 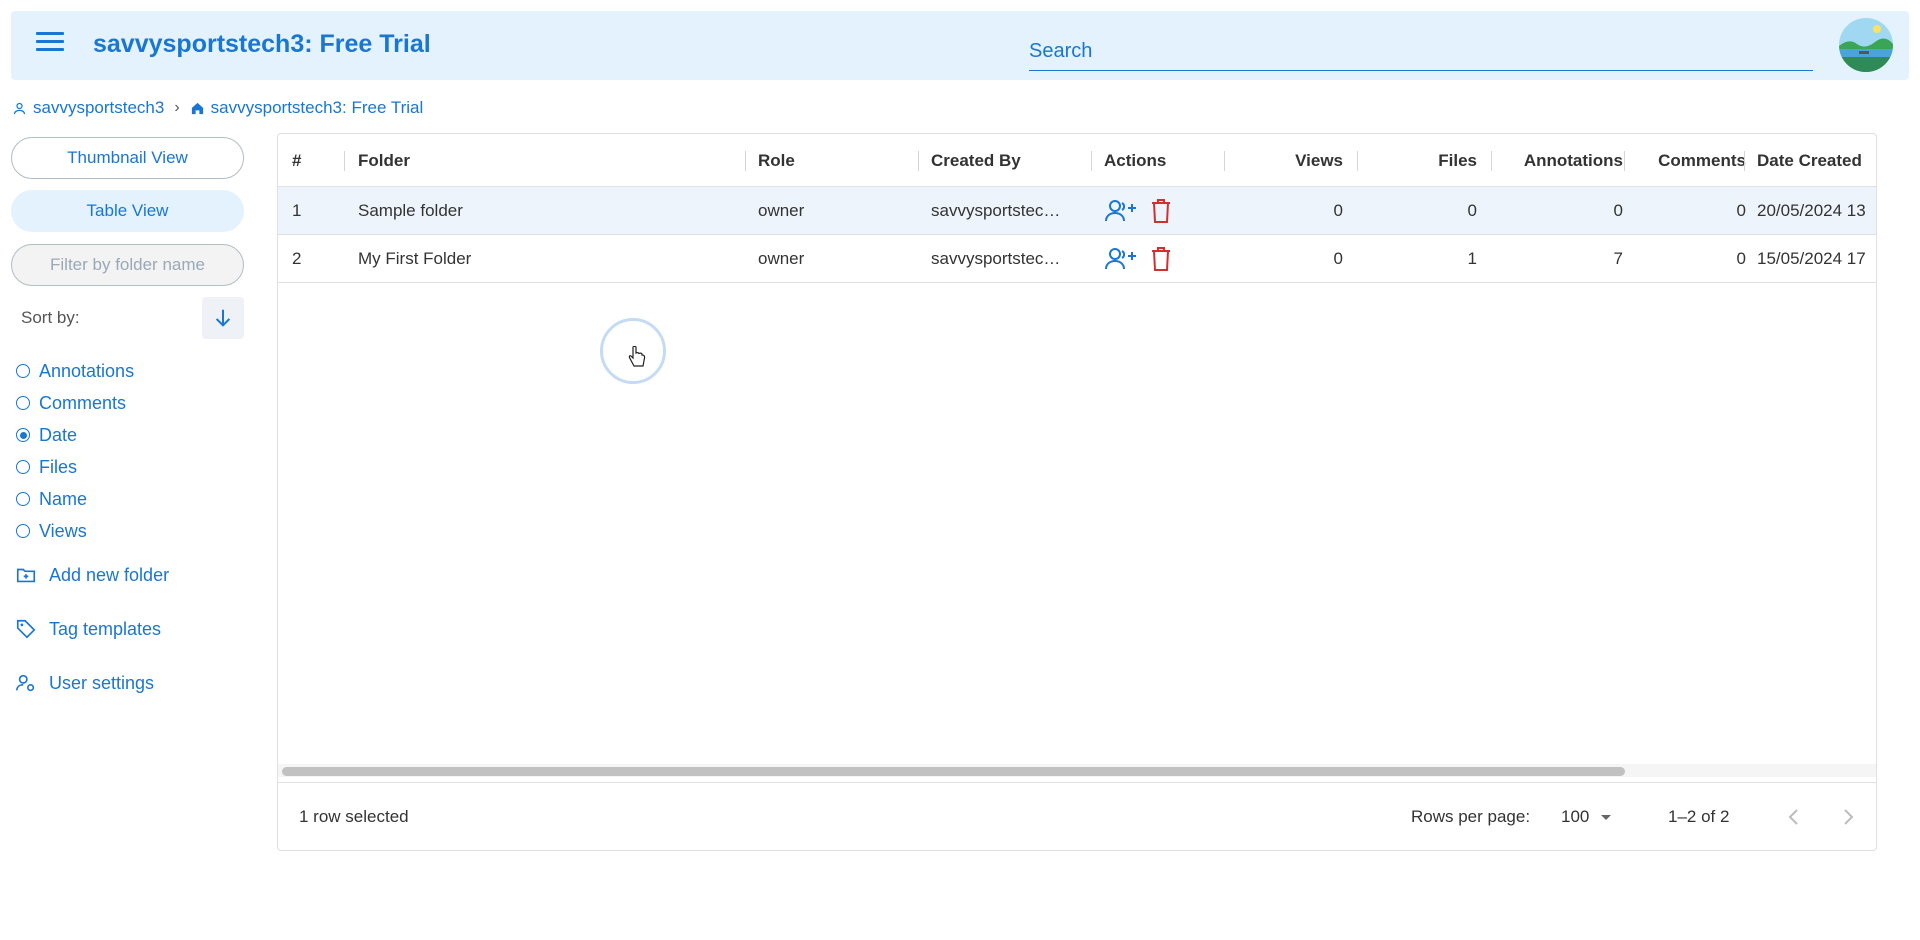 I want to click on cell-index: 2, so click(x=297, y=258).